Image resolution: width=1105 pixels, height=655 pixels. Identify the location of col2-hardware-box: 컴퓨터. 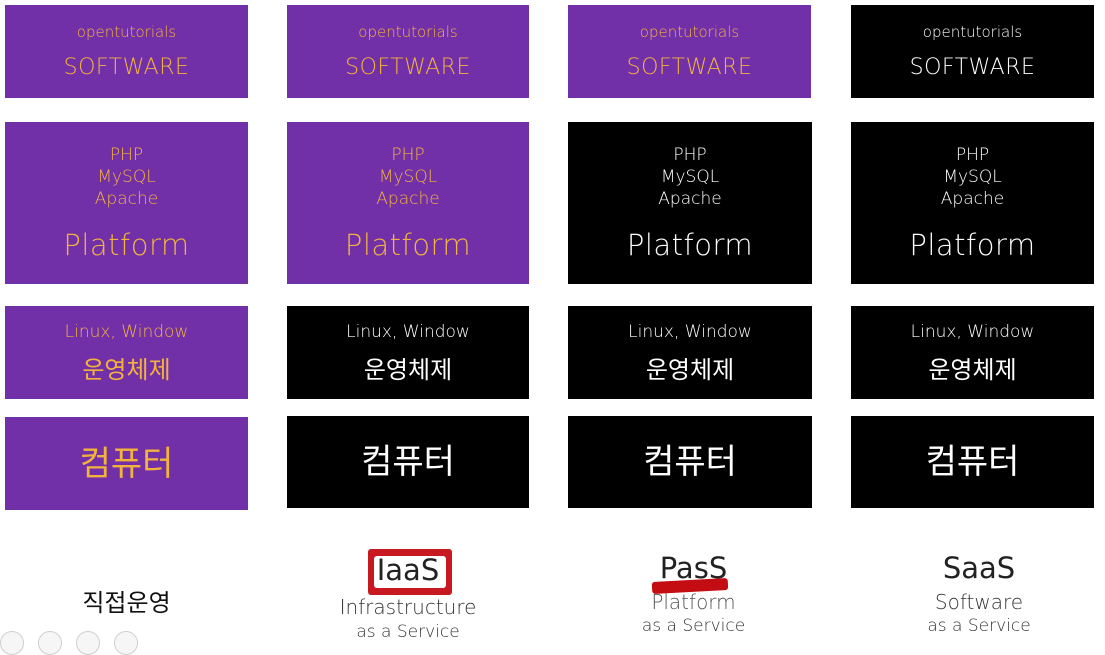
(408, 462).